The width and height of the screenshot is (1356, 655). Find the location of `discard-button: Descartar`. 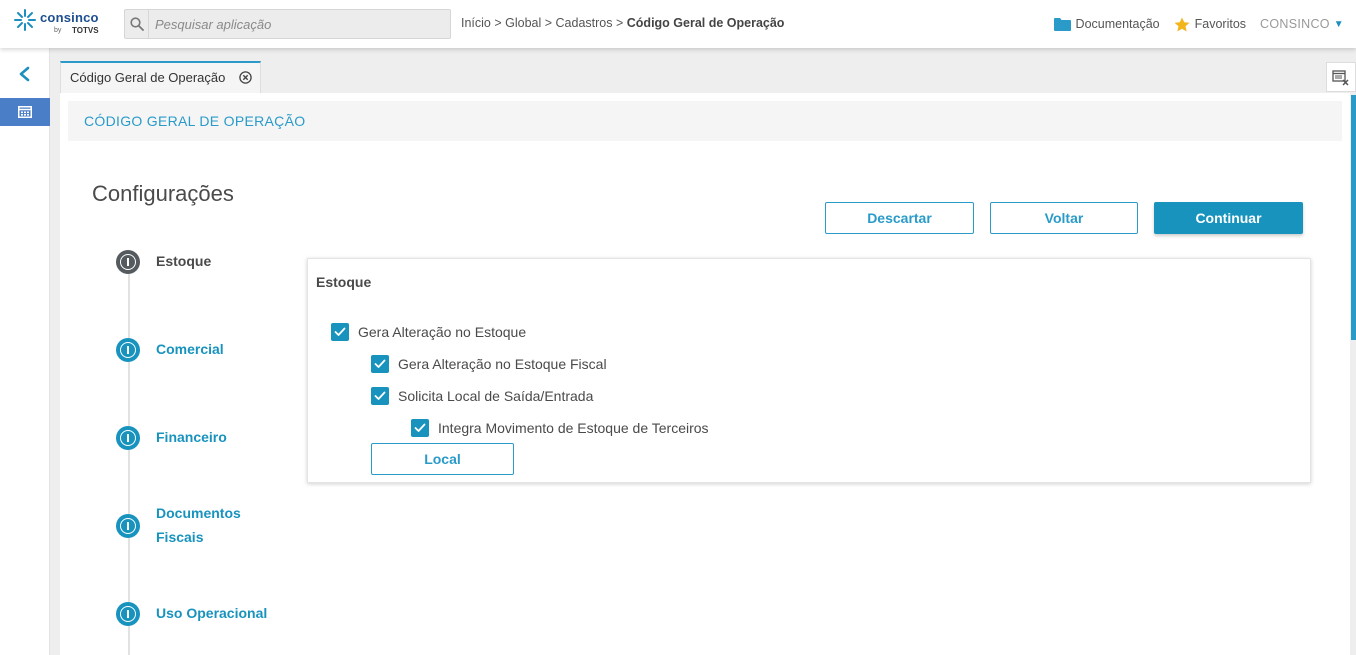

discard-button: Descartar is located at coordinates (899, 218).